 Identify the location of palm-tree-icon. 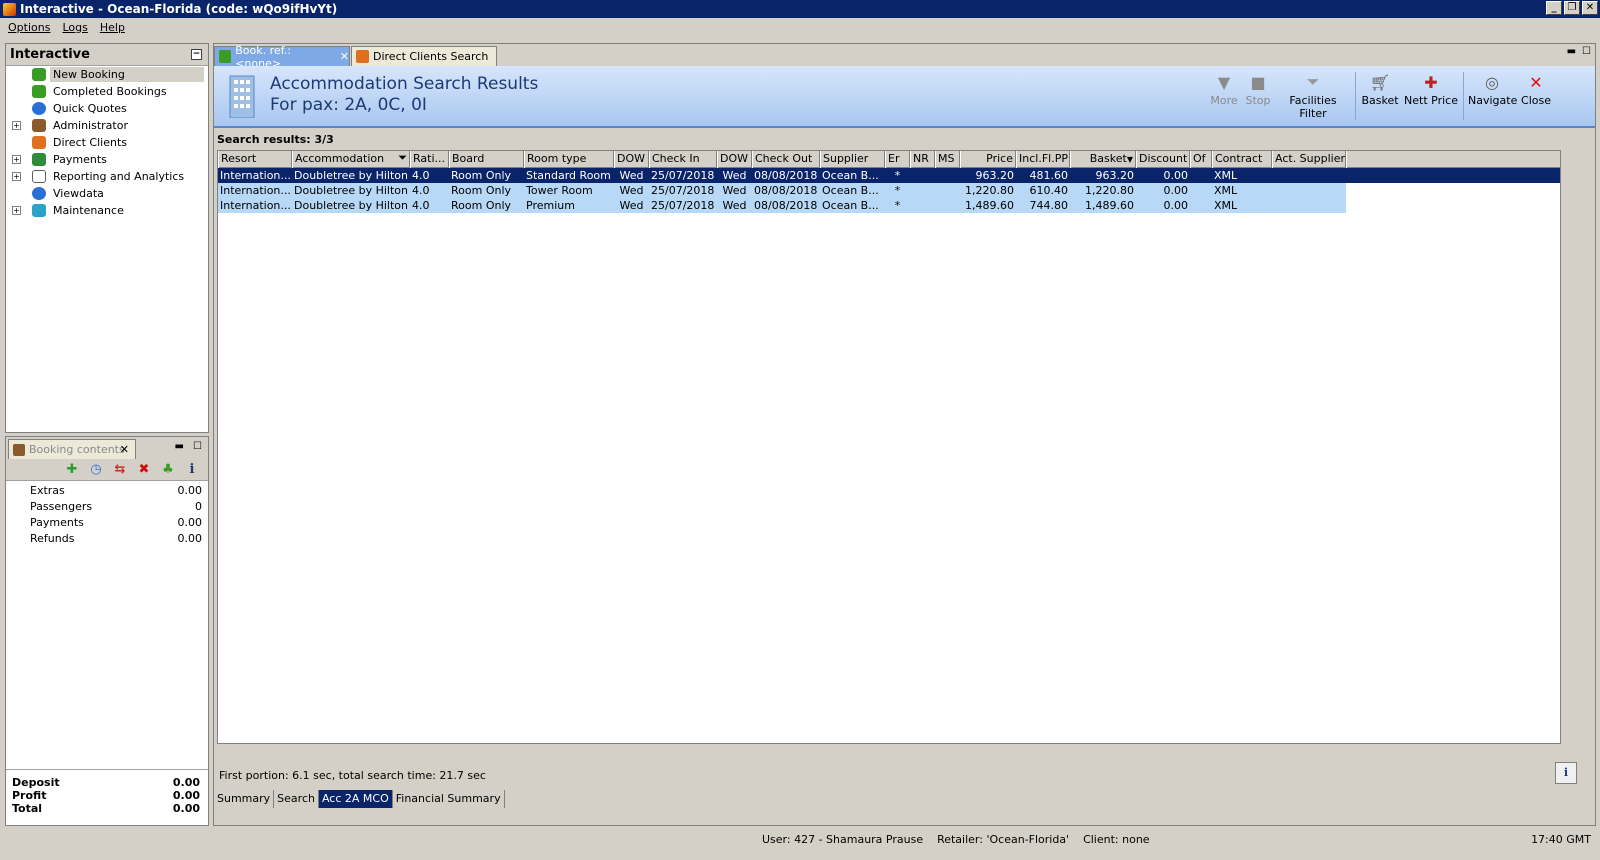
(39, 91).